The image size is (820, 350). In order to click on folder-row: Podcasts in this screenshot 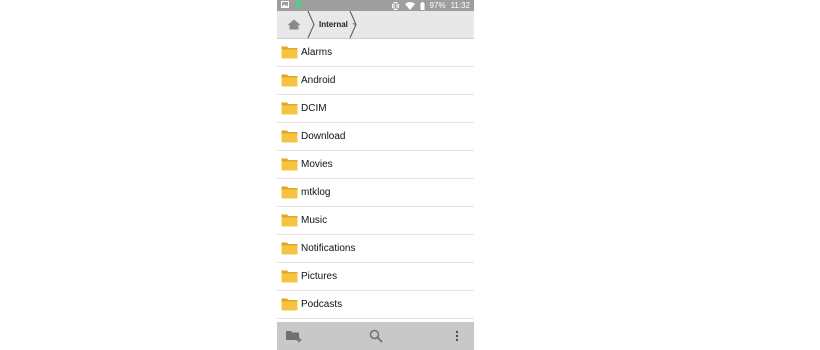, I will do `click(375, 305)`.